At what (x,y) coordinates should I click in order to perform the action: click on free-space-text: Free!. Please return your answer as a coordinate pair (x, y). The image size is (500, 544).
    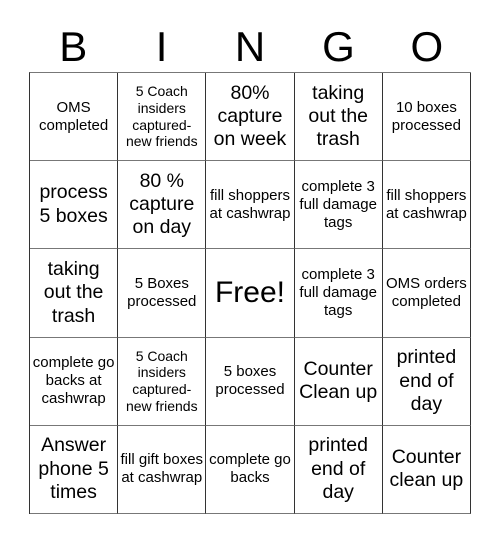
    Looking at the image, I should click on (249, 292).